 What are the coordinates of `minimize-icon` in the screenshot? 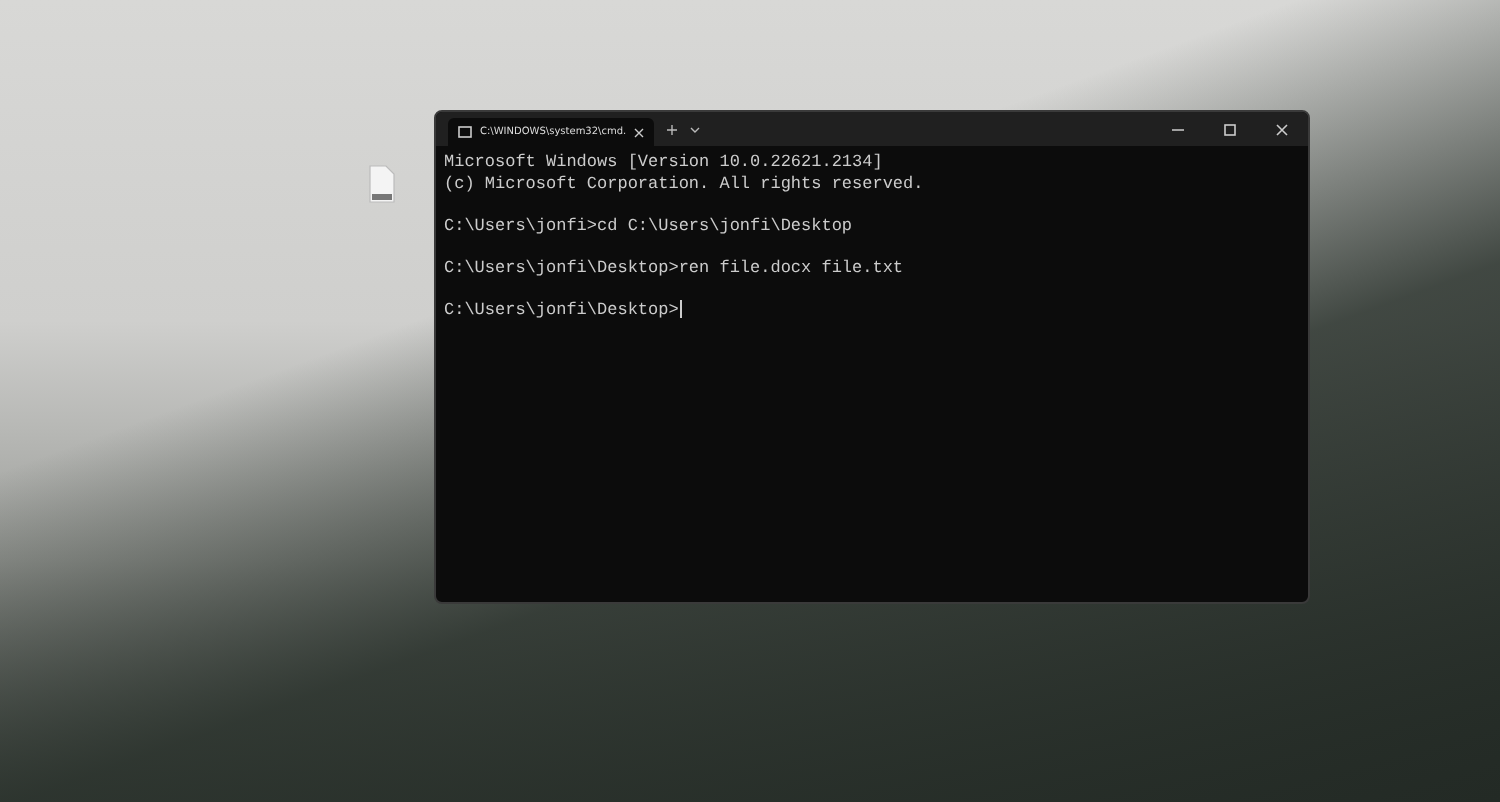 It's located at (1178, 129).